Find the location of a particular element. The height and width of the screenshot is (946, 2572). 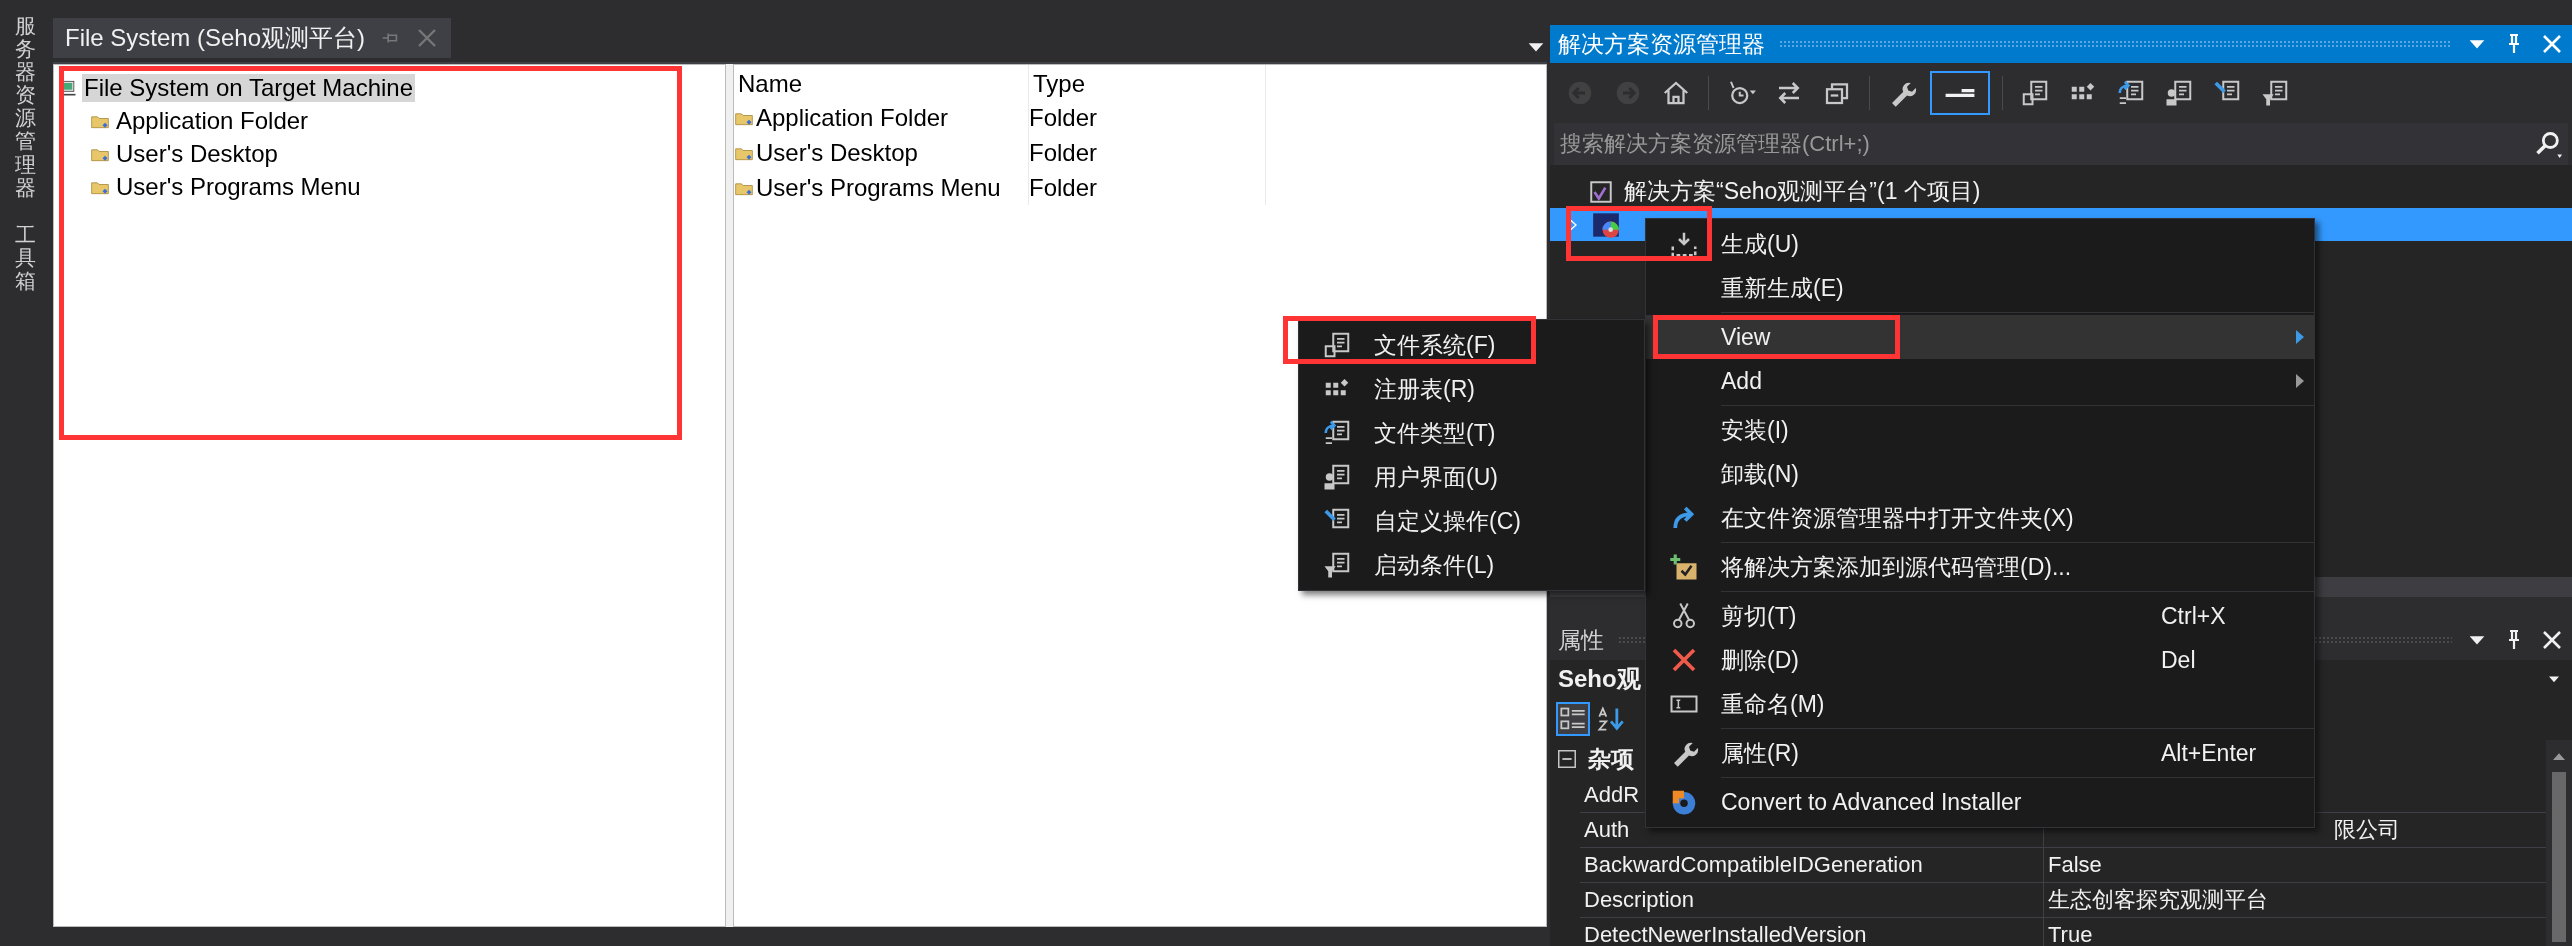

property-value: True is located at coordinates (2070, 934).